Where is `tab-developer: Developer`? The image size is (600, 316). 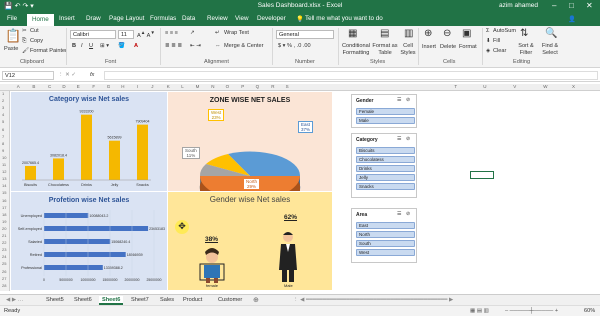 tab-developer: Developer is located at coordinates (271, 18).